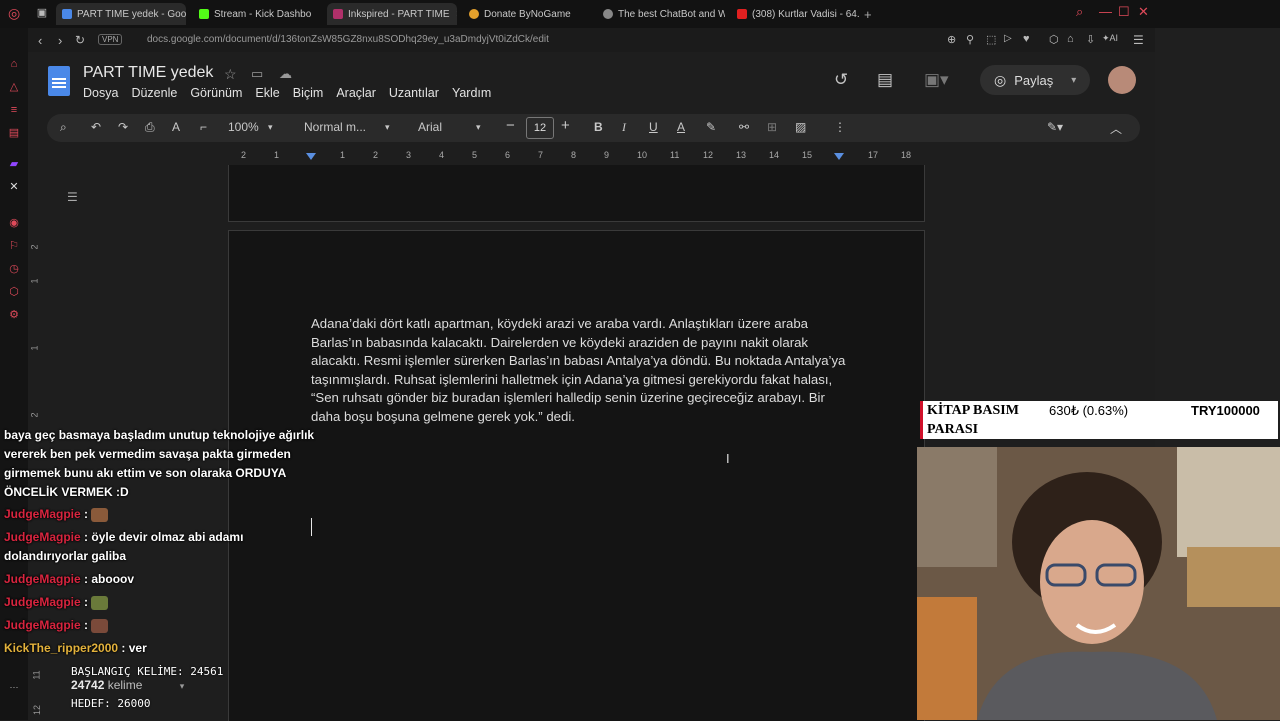 The width and height of the screenshot is (1280, 721). Describe the element at coordinates (1090, 39) in the screenshot. I see `download-icon: ⇩` at that location.